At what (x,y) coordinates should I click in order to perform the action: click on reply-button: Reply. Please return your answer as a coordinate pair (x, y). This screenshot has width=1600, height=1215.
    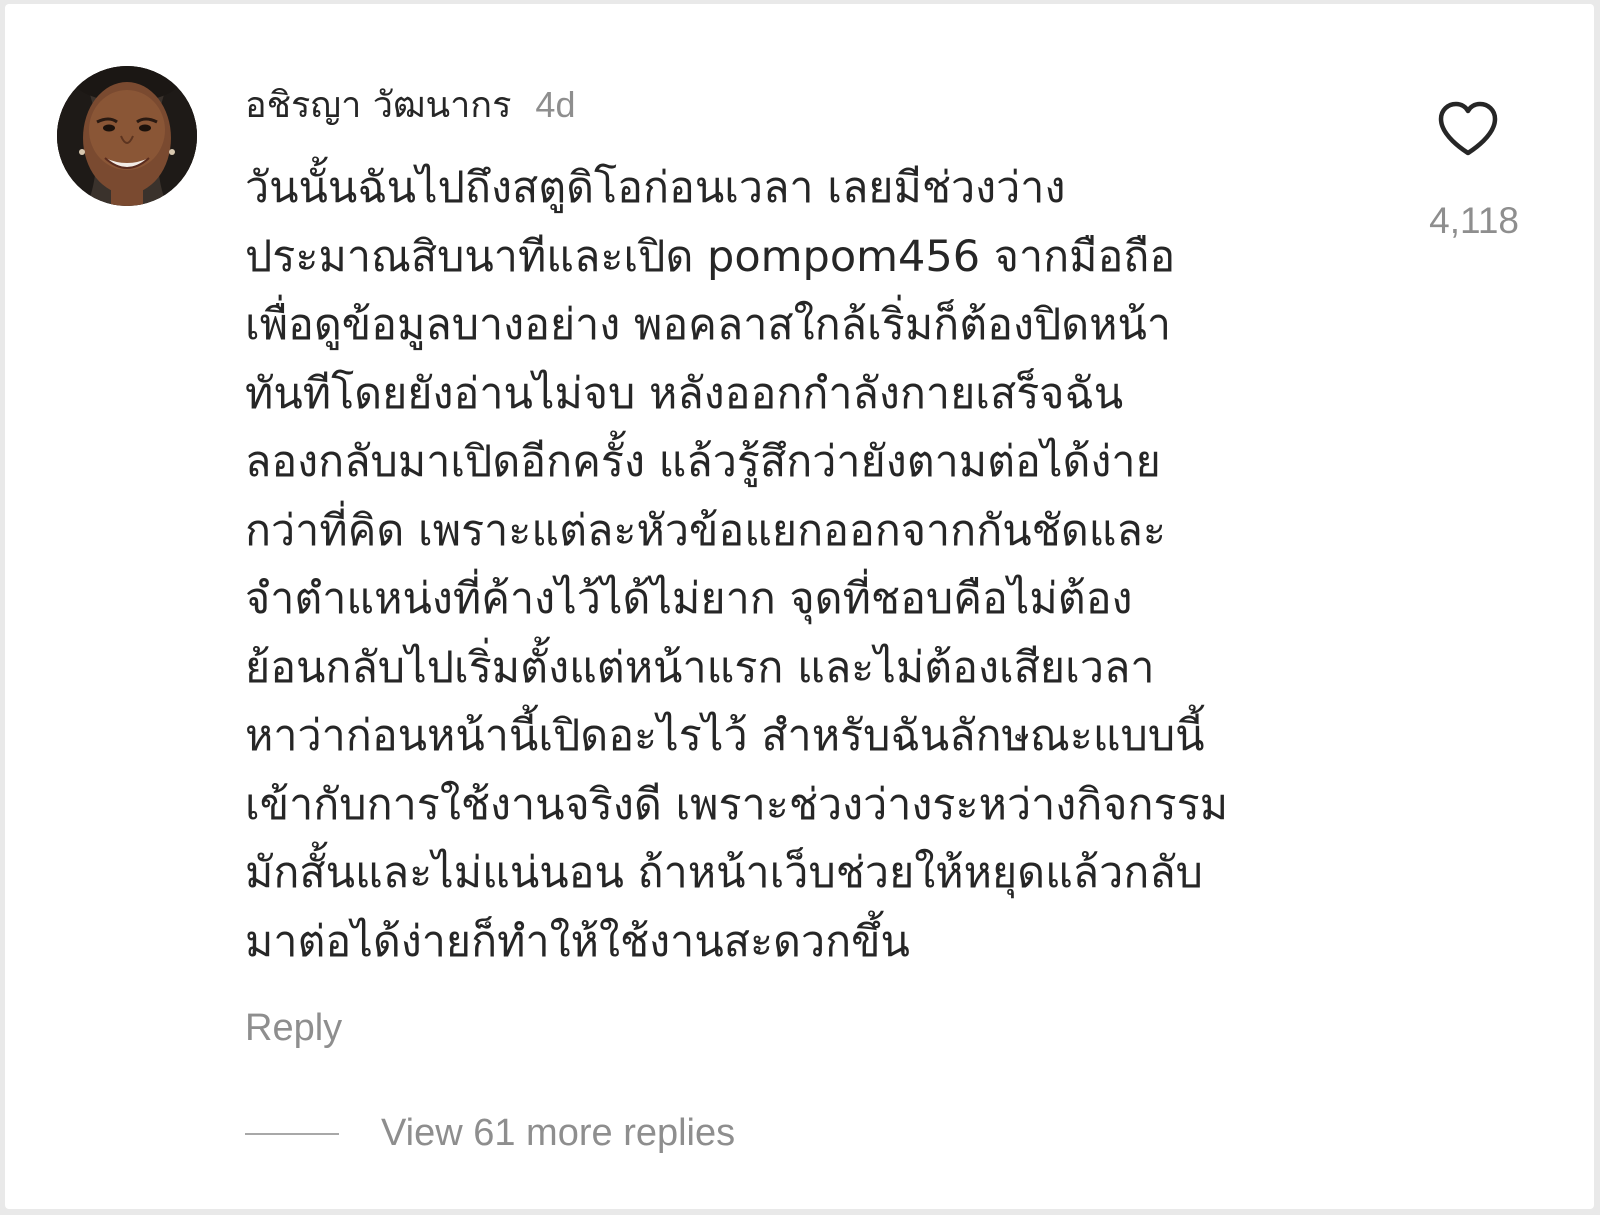
    Looking at the image, I should click on (293, 1028).